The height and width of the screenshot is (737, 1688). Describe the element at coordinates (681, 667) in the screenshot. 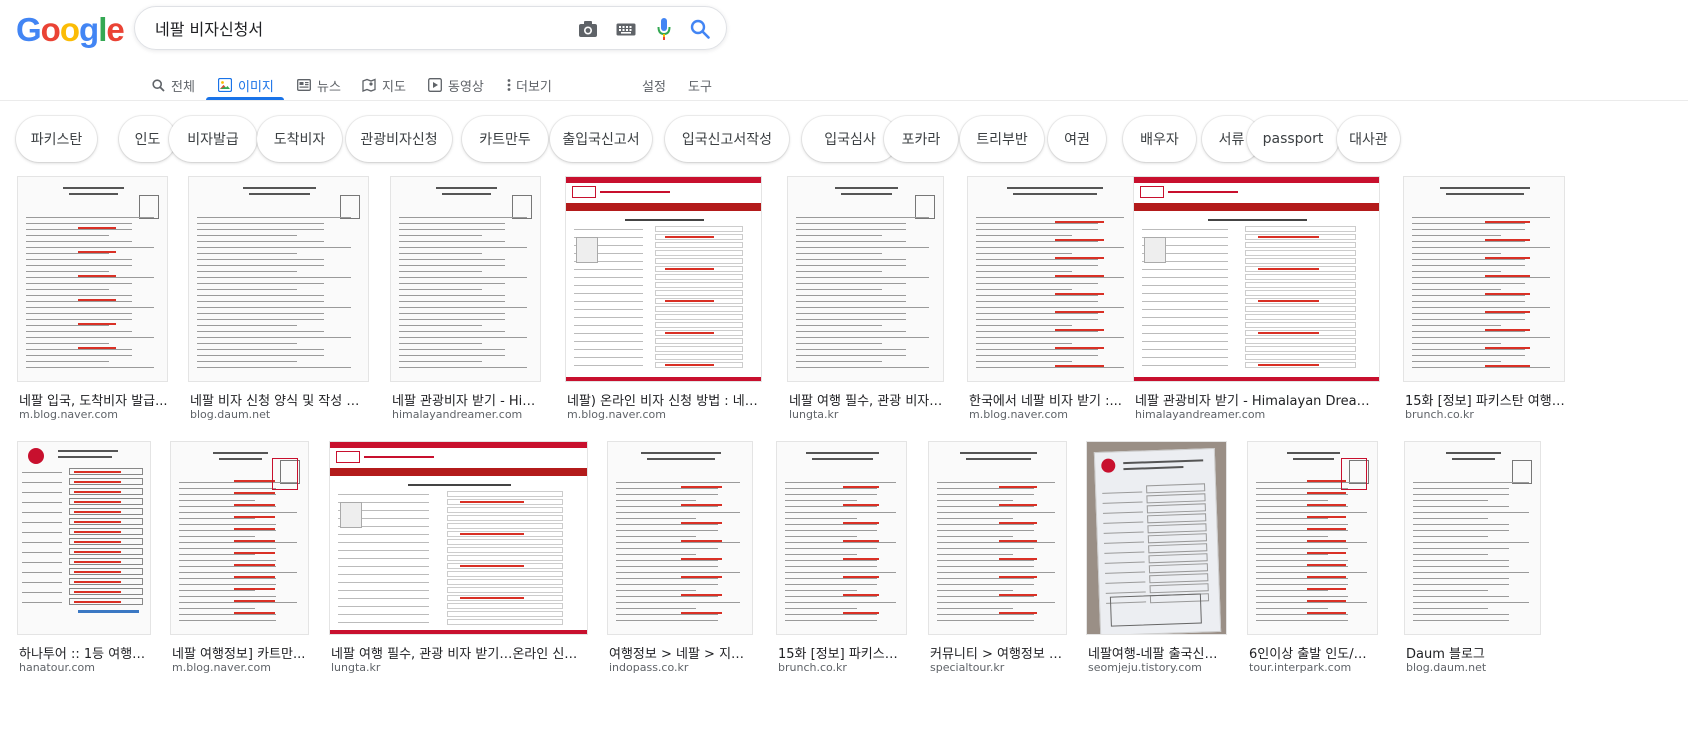

I see `result-source: indopass.co.kr` at that location.